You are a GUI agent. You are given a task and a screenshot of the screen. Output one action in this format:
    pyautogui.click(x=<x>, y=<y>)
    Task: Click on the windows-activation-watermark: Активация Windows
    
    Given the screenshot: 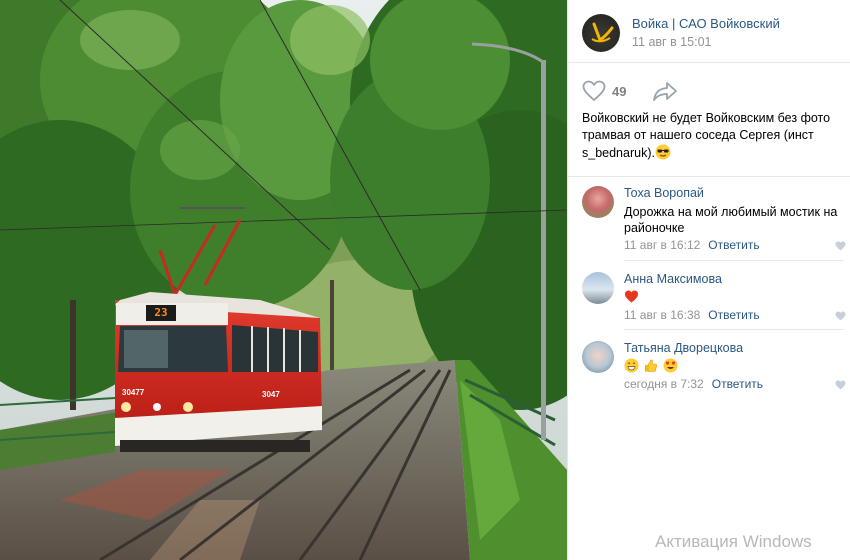 What is the action you would take?
    pyautogui.click(x=733, y=541)
    